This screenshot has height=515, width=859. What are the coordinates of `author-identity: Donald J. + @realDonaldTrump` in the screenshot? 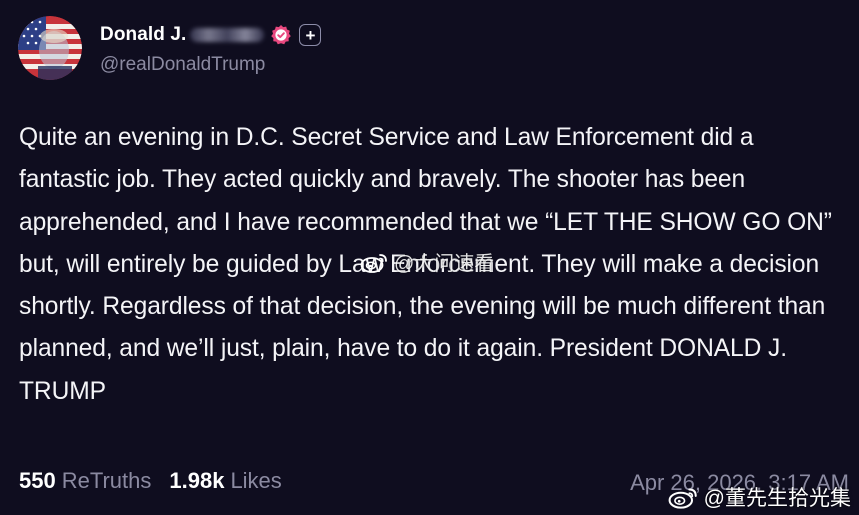 It's located at (211, 48).